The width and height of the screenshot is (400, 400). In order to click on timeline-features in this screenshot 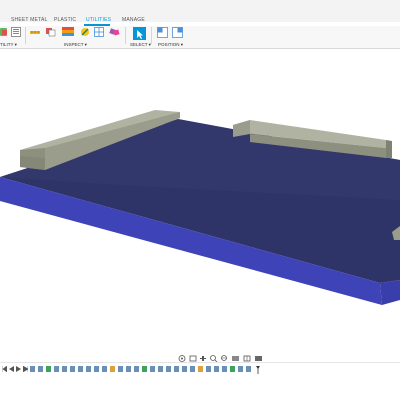, I will do `click(142, 369)`.